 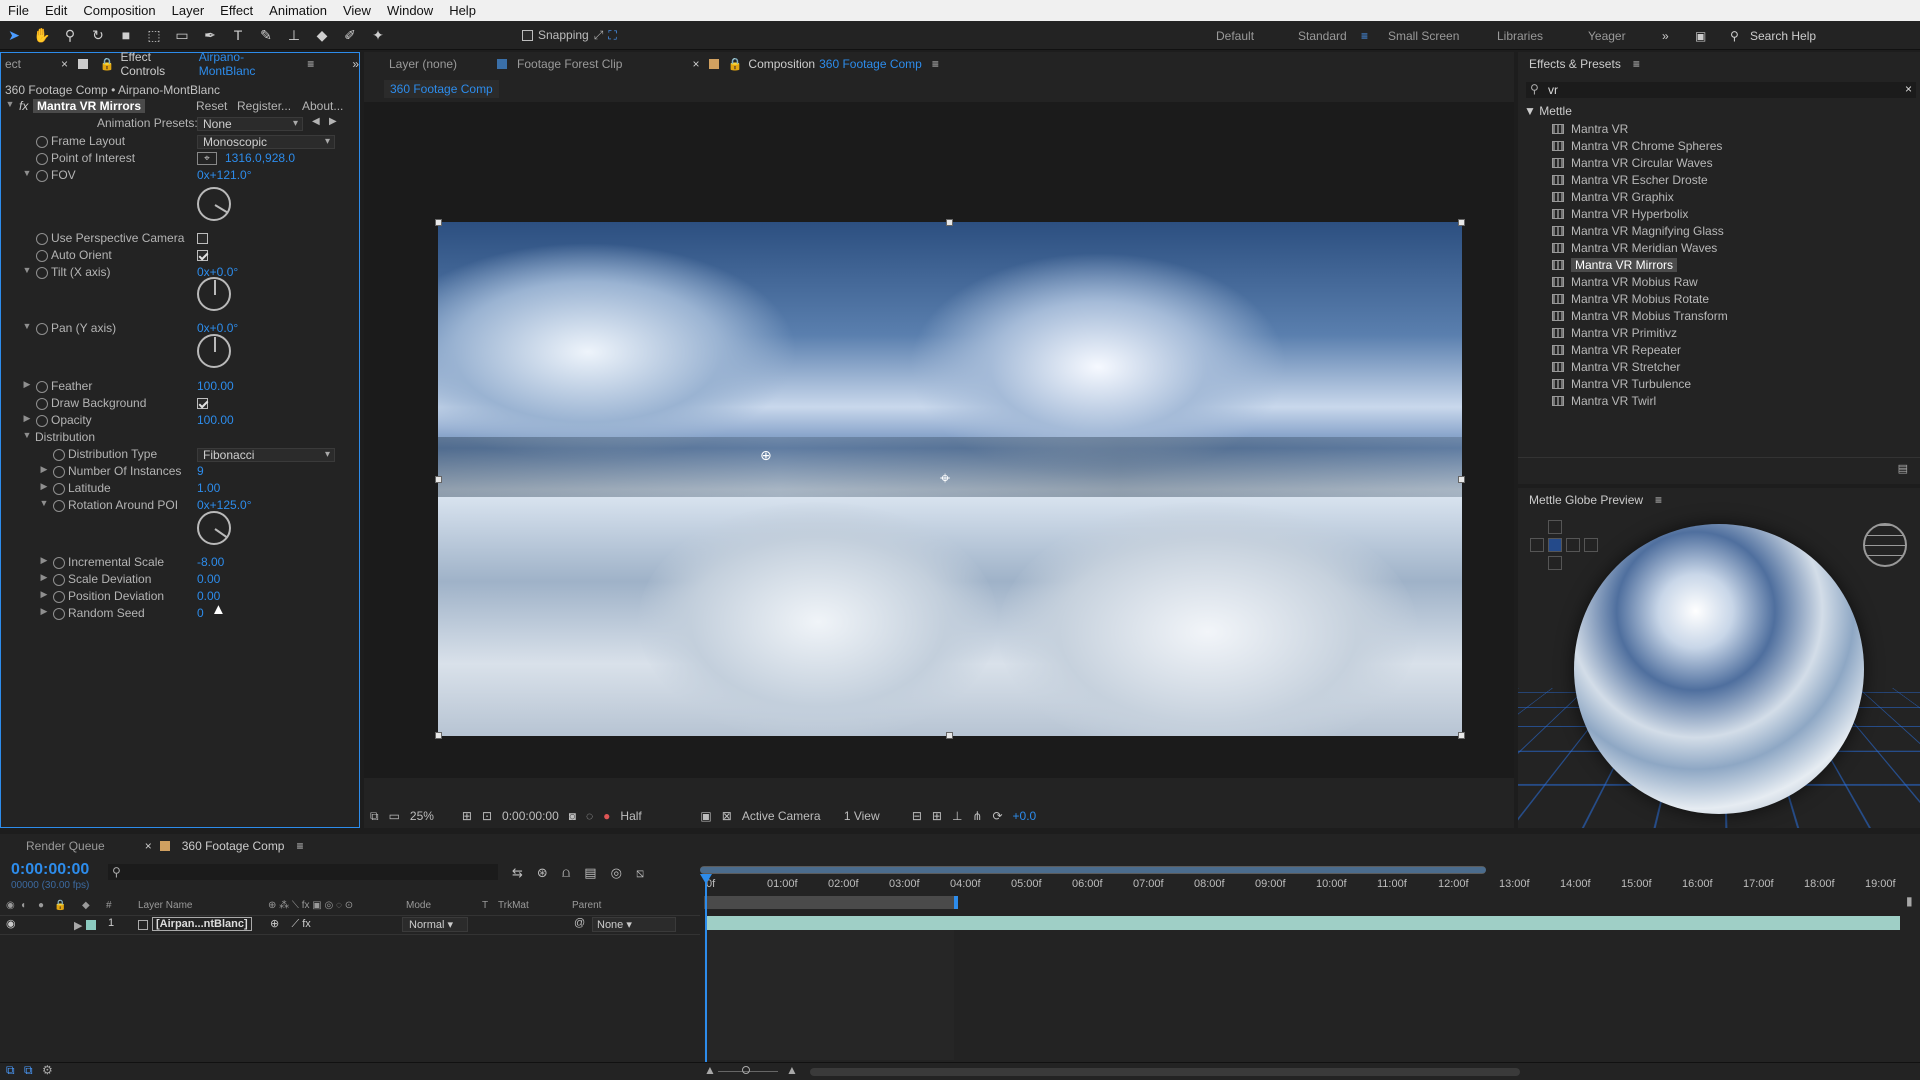 I want to click on effect-preset-item: Mantra VR Mobius Rotate, so click(x=1630, y=300).